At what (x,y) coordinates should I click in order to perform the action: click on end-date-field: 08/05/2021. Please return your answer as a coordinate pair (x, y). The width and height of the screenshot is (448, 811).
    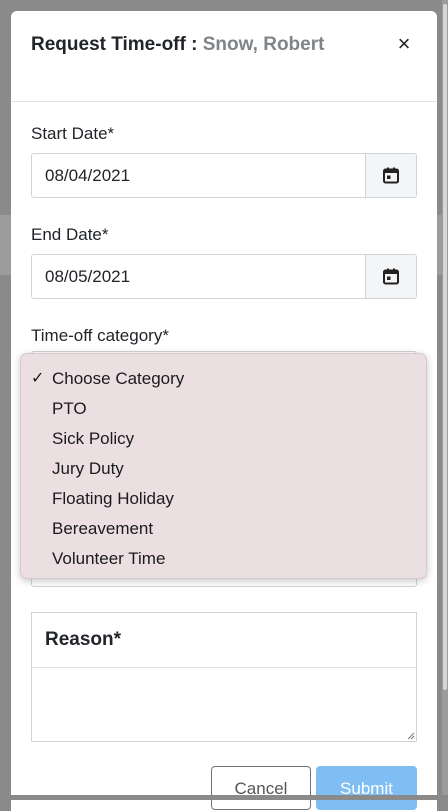
    Looking at the image, I should click on (224, 276).